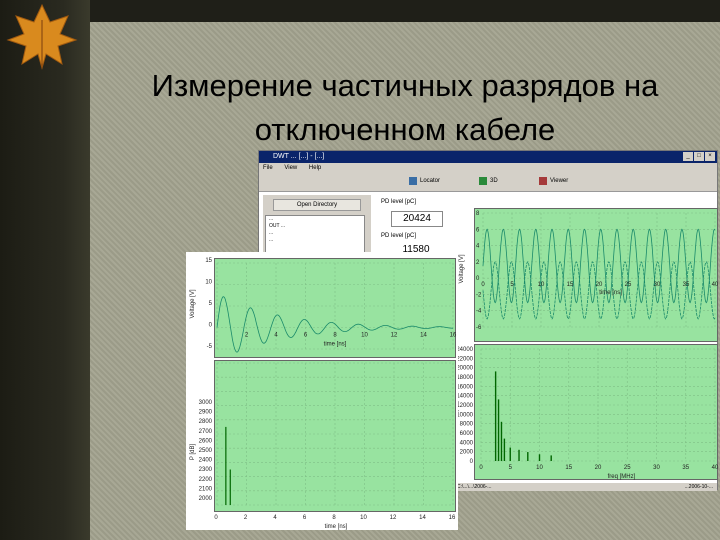 This screenshot has height=540, width=720. I want to click on y-tick-label: -6, so click(479, 328).